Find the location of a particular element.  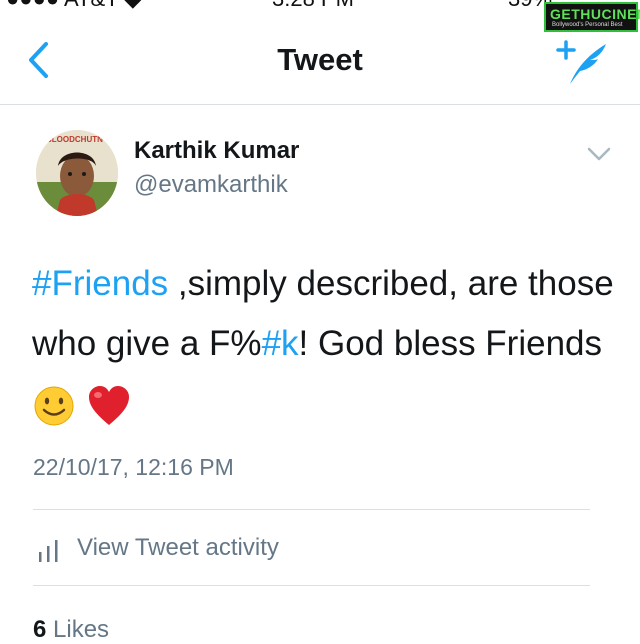

hashtag-link: #Friends is located at coordinates (100, 283).